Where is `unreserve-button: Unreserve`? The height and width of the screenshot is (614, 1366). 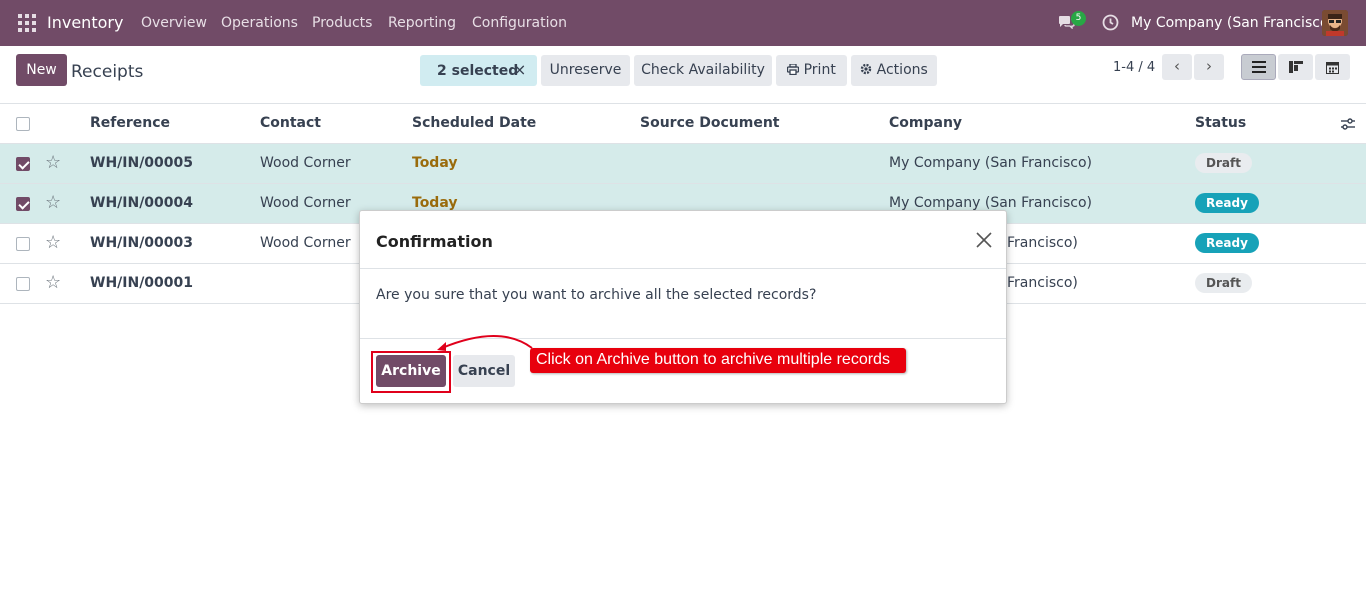 unreserve-button: Unreserve is located at coordinates (585, 70).